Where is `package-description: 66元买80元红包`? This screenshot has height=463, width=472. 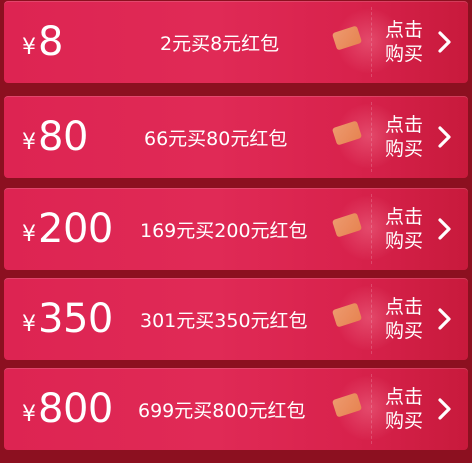 package-description: 66元买80元红包 is located at coordinates (216, 138).